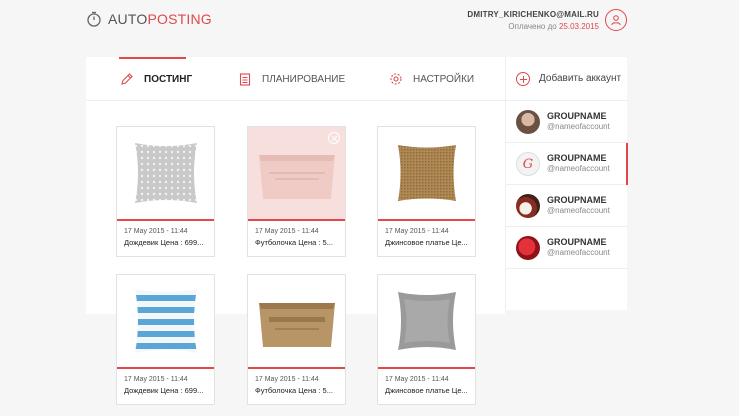  What do you see at coordinates (528, 164) in the screenshot?
I see `g-logo-icon: G` at bounding box center [528, 164].